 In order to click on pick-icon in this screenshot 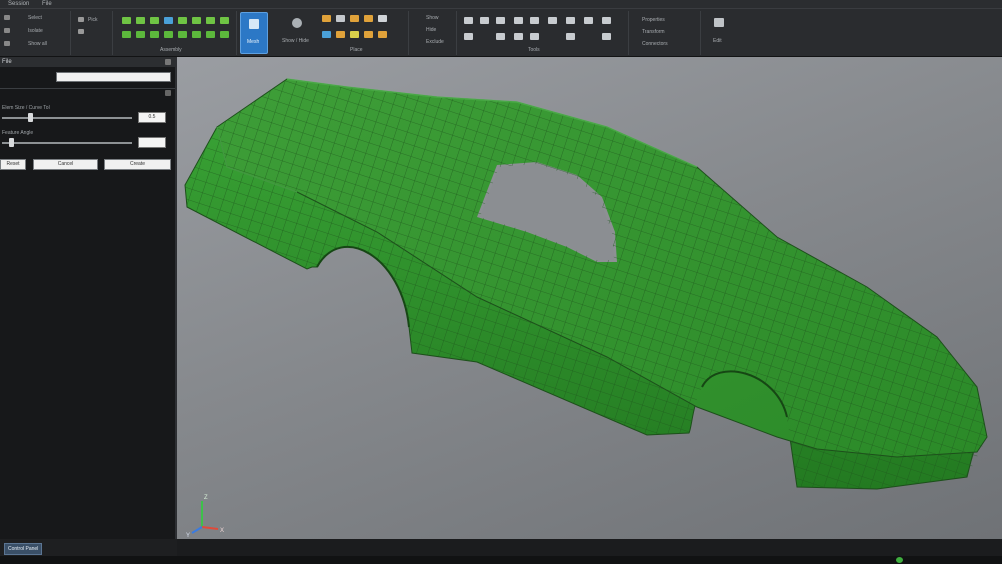, I will do `click(81, 19)`.